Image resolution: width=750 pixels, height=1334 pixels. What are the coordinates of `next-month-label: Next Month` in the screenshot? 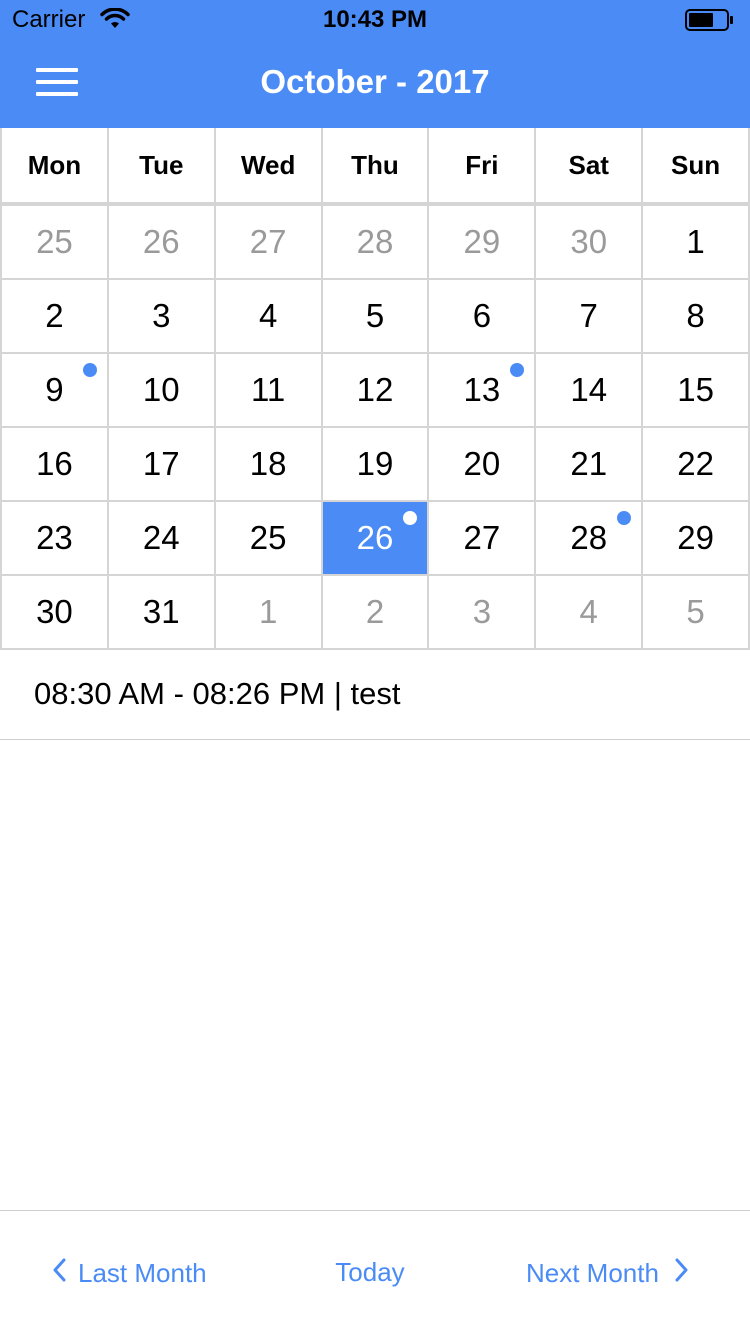 It's located at (592, 1273).